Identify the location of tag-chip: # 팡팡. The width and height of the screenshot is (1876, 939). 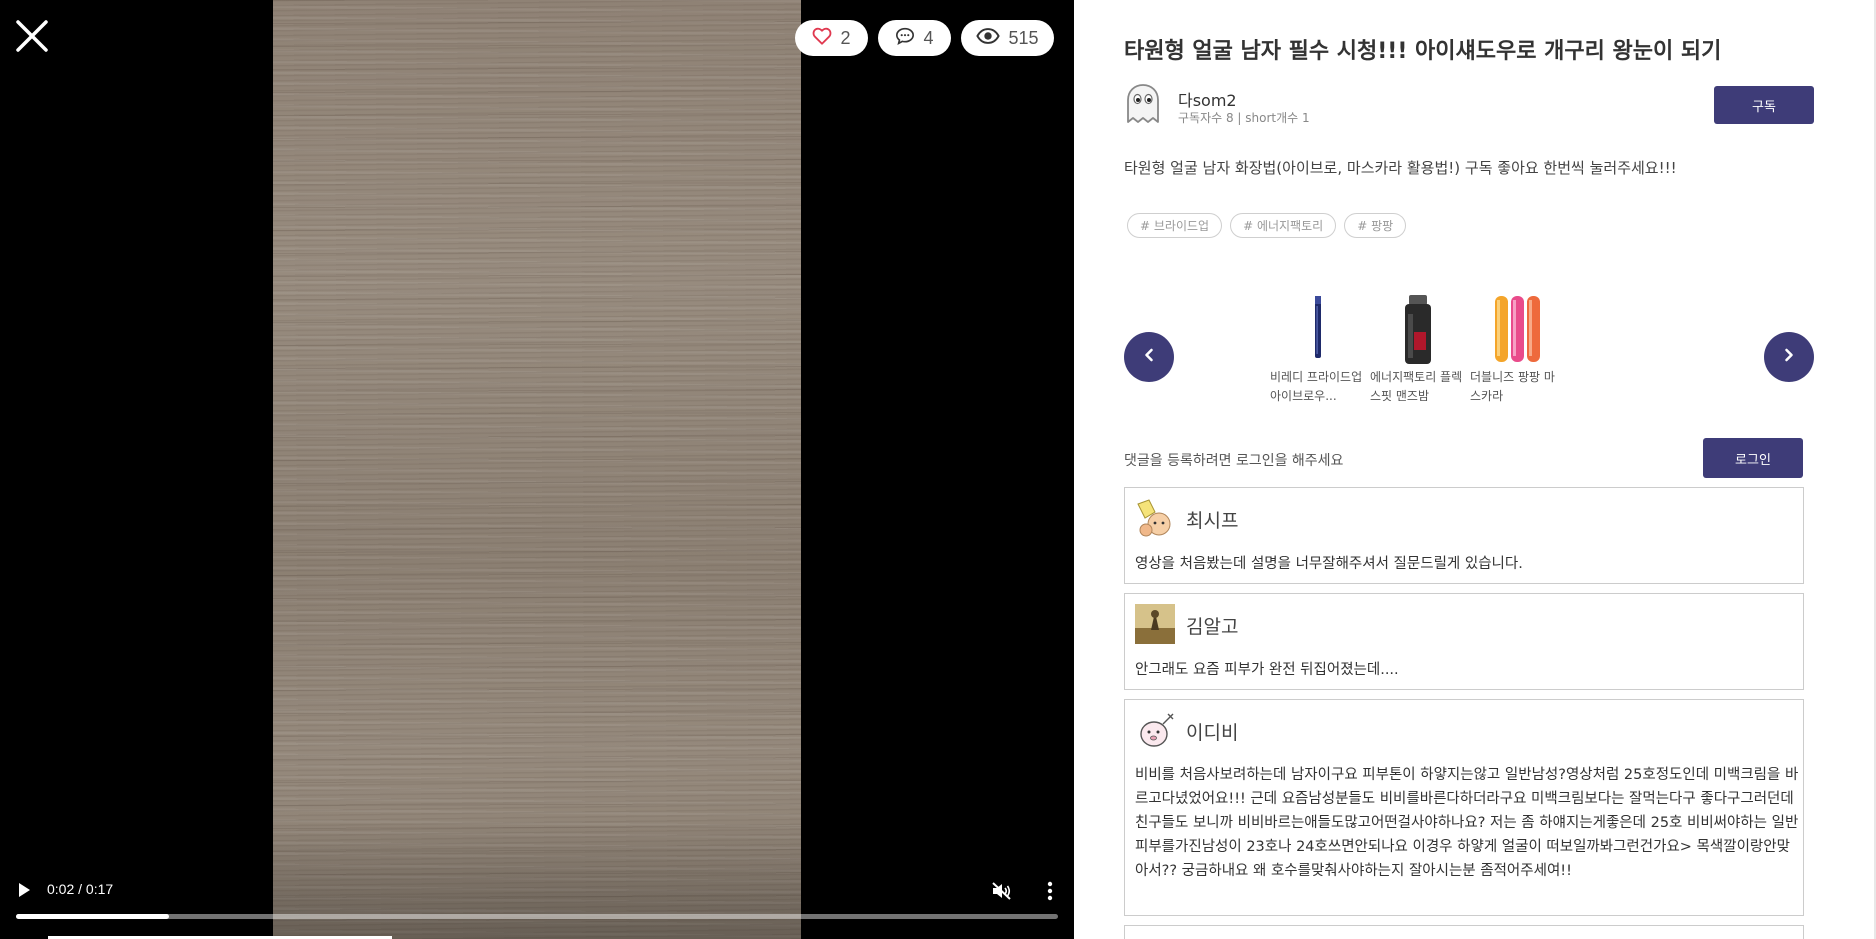
(1375, 225).